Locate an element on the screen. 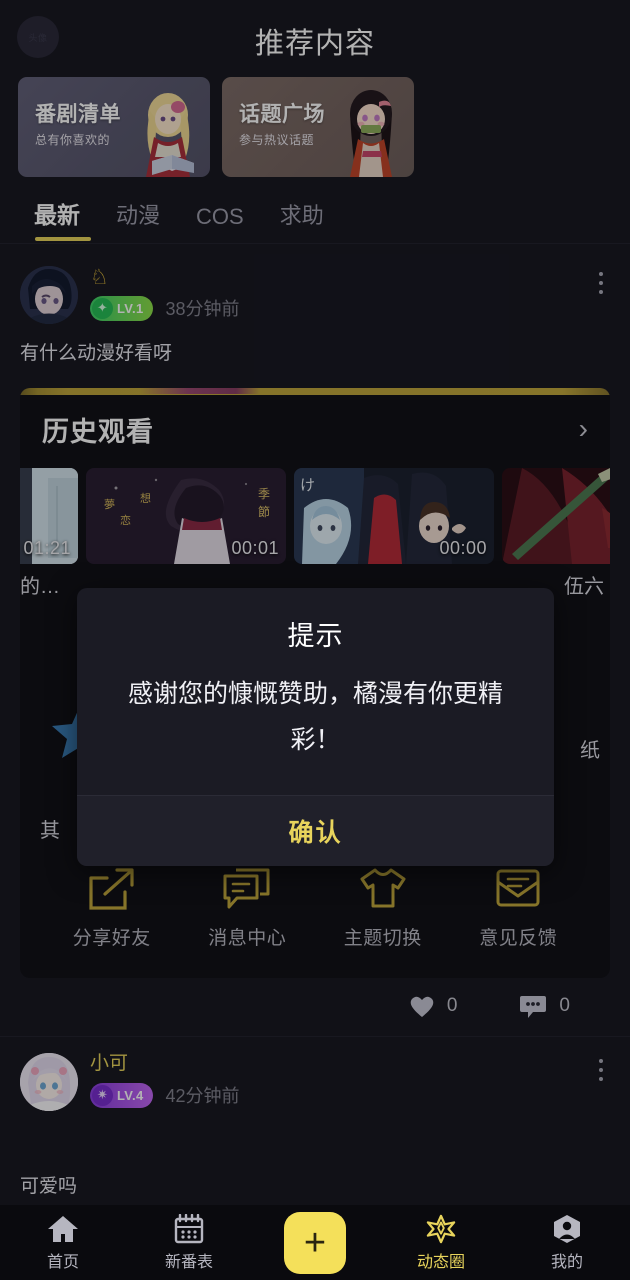 This screenshot has width=630, height=1280. home-icon is located at coordinates (63, 1228).